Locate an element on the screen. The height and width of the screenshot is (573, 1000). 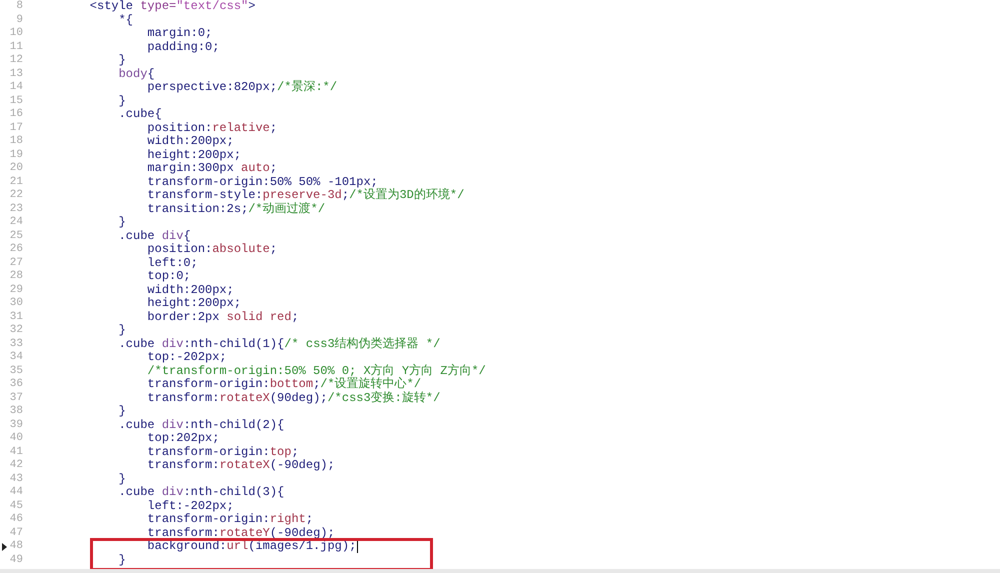
line-number: 23 is located at coordinates (16, 209).